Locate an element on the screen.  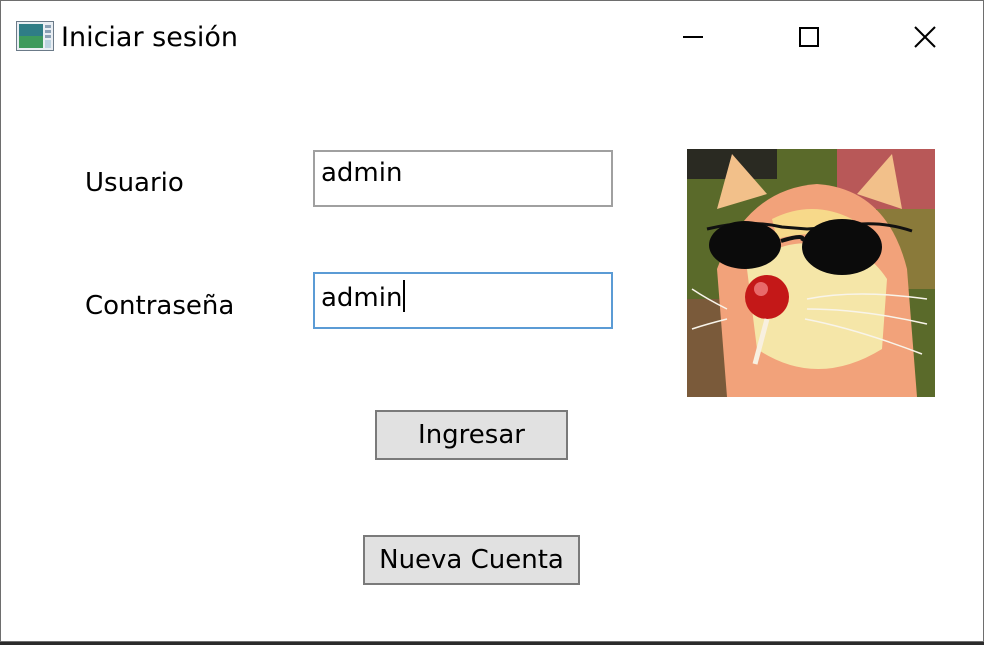
minimize-icon is located at coordinates (693, 37).